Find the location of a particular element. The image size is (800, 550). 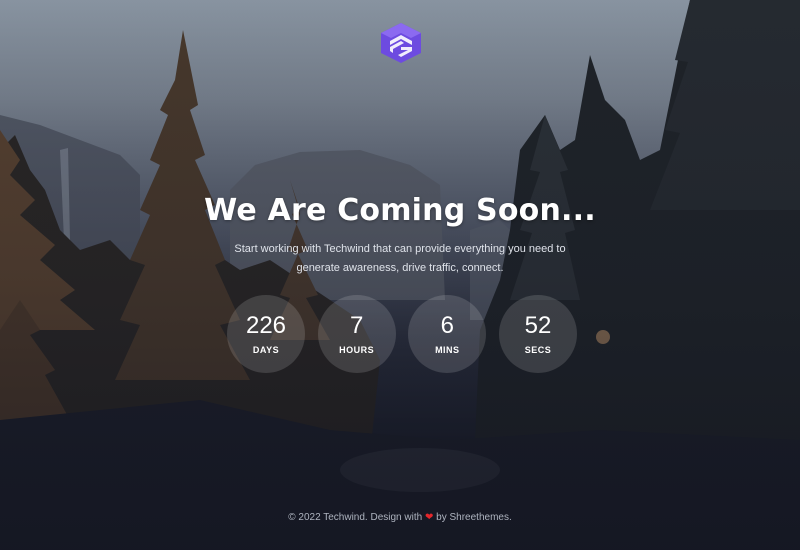

countdown-days-label: DAYS is located at coordinates (266, 350).